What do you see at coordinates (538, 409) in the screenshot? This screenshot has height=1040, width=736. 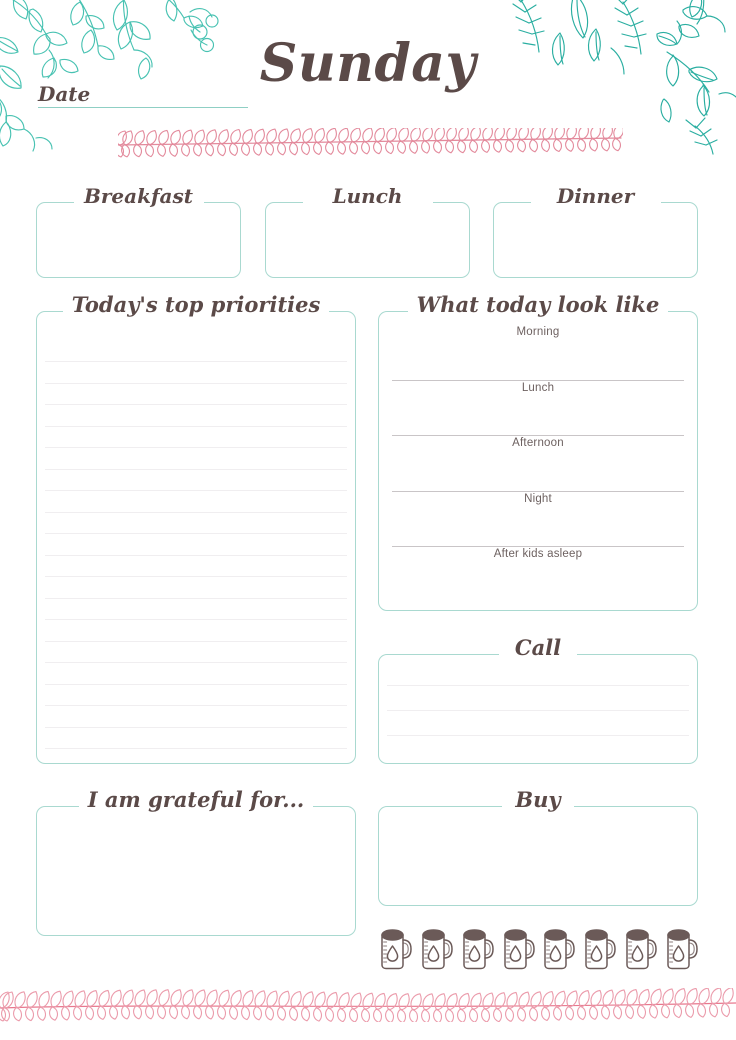 I see `schedule-slot: Lunch` at bounding box center [538, 409].